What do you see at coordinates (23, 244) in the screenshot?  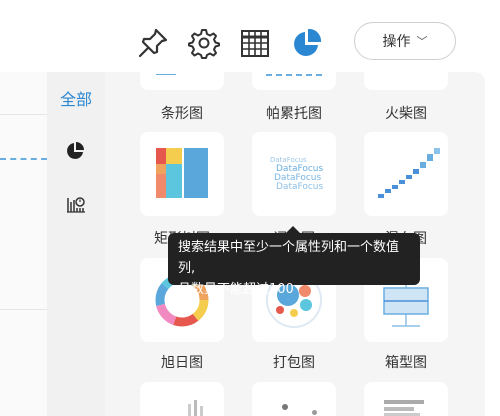 I see `background-page` at bounding box center [23, 244].